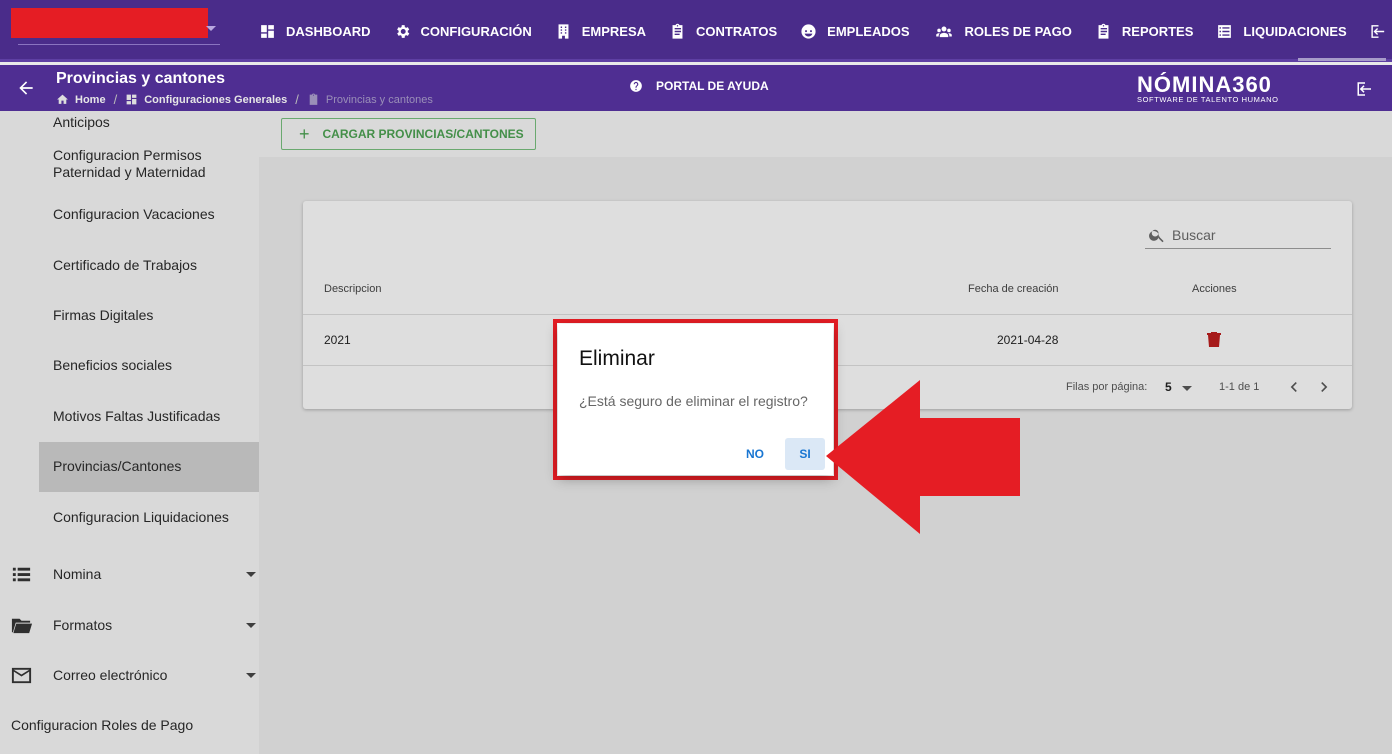  What do you see at coordinates (216, 99) in the screenshot?
I see `breadcrumb-label: Configuraciones Generales` at bounding box center [216, 99].